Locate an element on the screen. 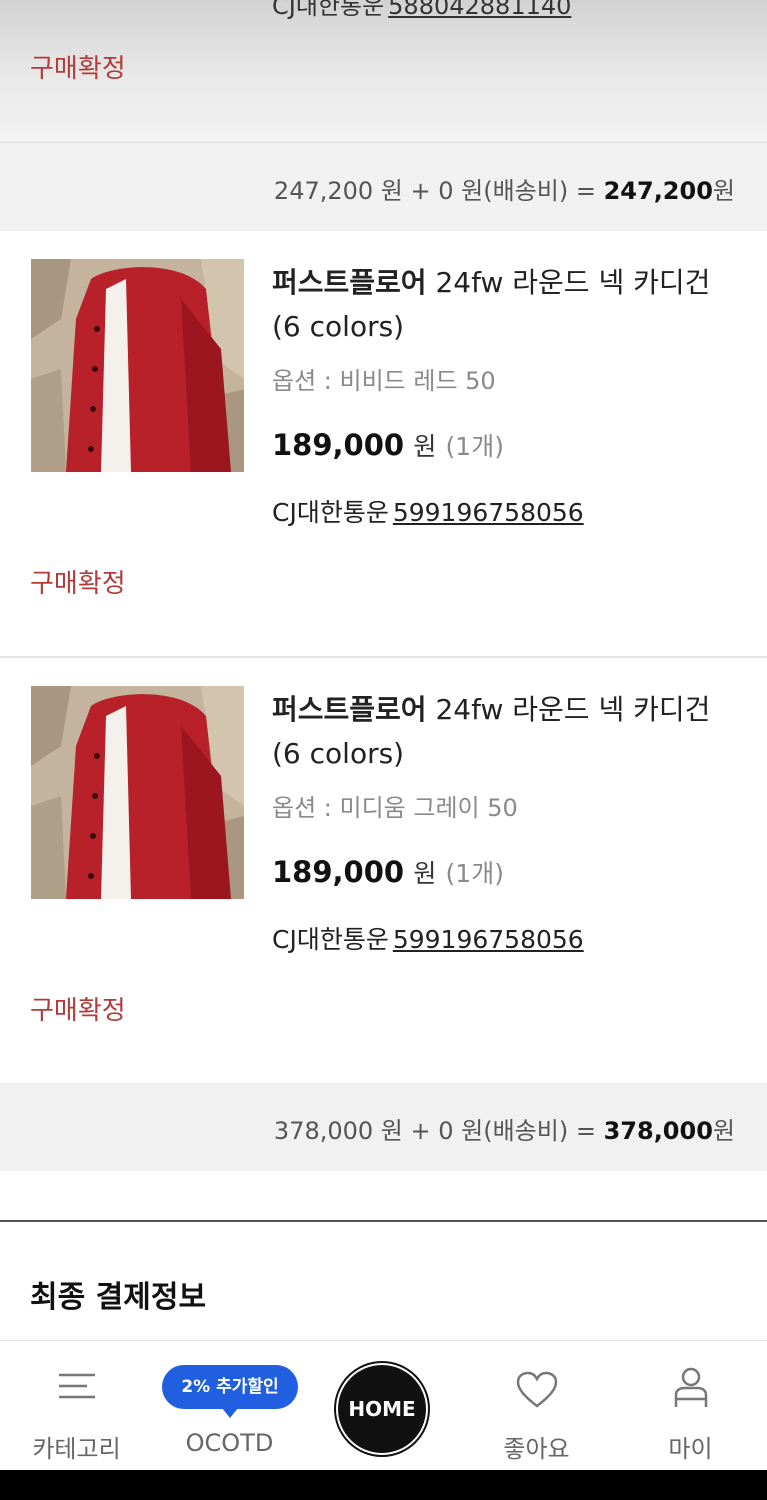  order-summary-bar: 378,000 원 + 0 원(배송비) = 378,000원 is located at coordinates (383, 1127).